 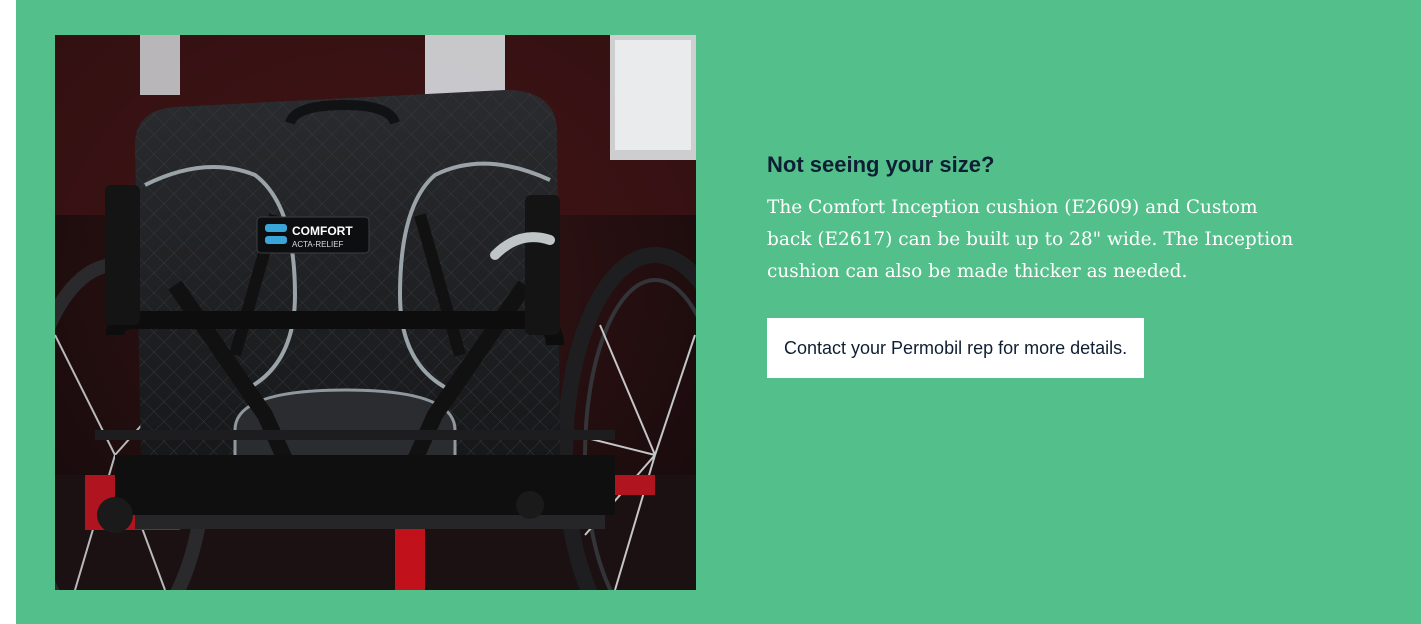 I want to click on brand-logo-badge: COMFORT ACTA-RELIEF, so click(x=313, y=235).